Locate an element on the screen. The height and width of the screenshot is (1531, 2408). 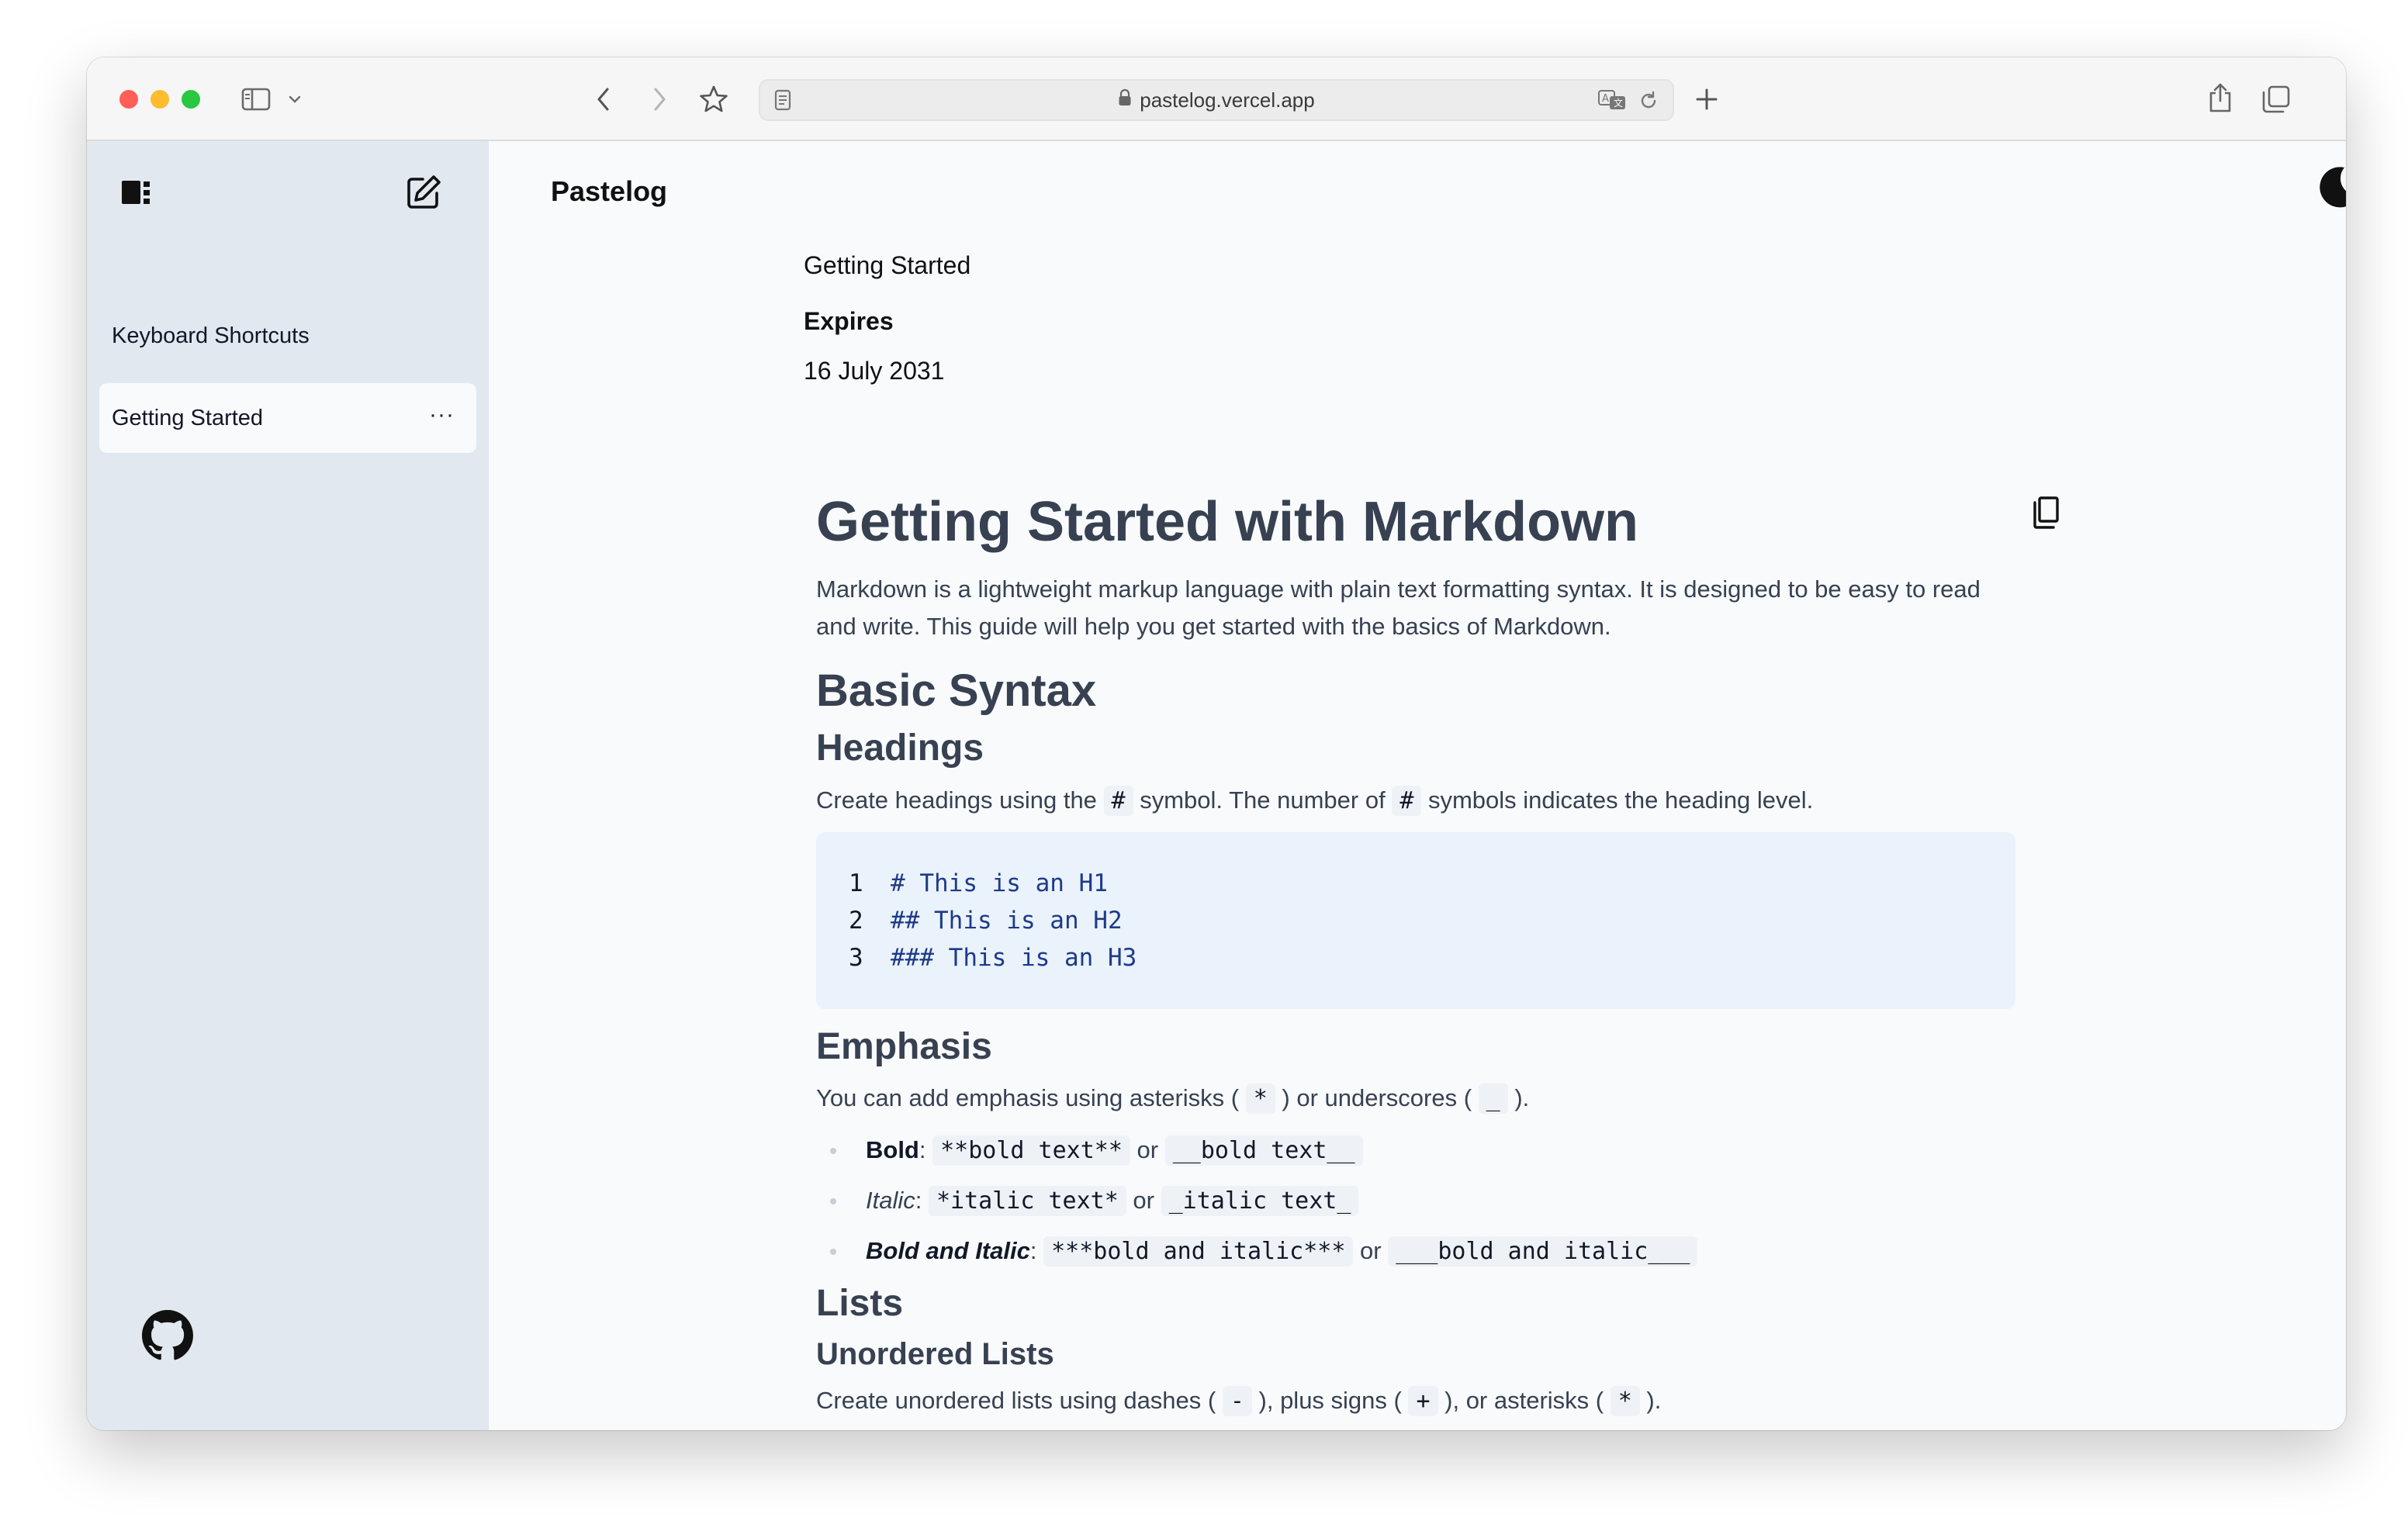
code-line: 2 ## This is an H2 is located at coordinates (1416, 920).